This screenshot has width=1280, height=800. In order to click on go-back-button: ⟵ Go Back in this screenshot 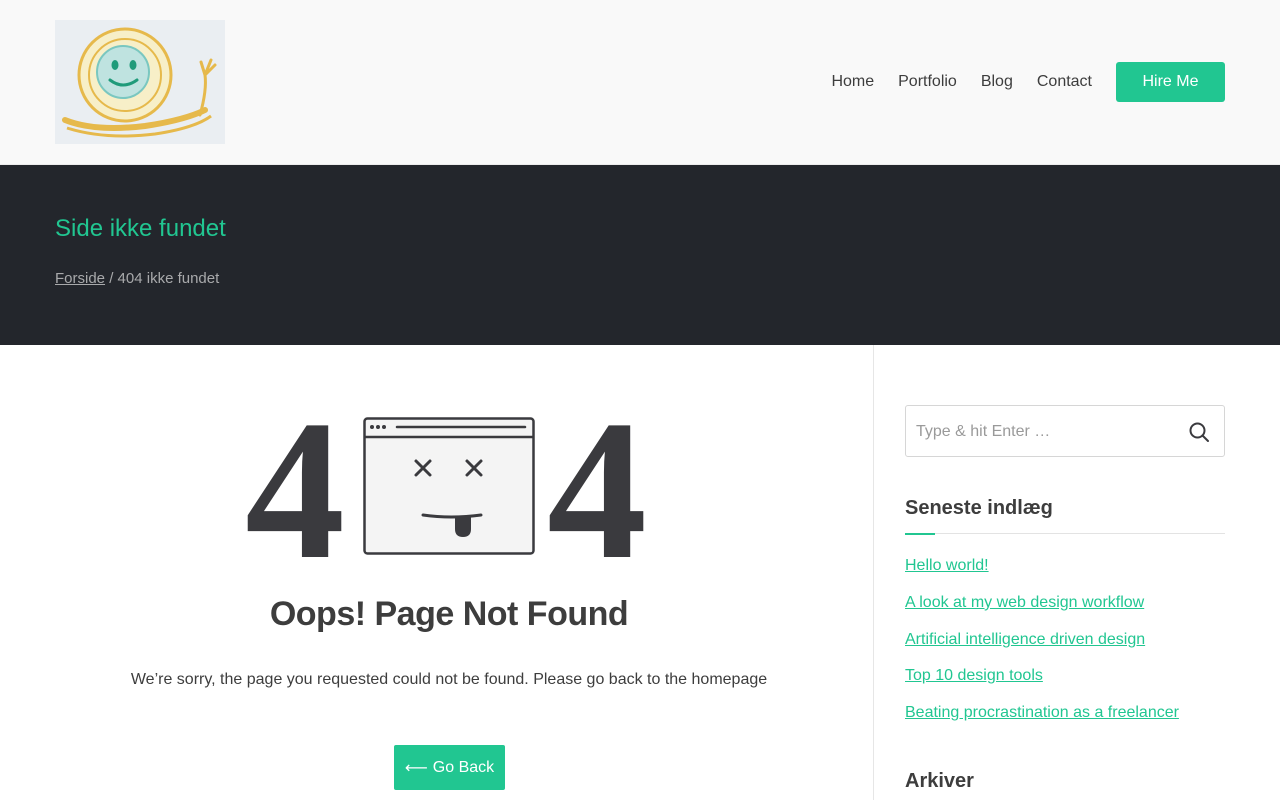, I will do `click(449, 767)`.